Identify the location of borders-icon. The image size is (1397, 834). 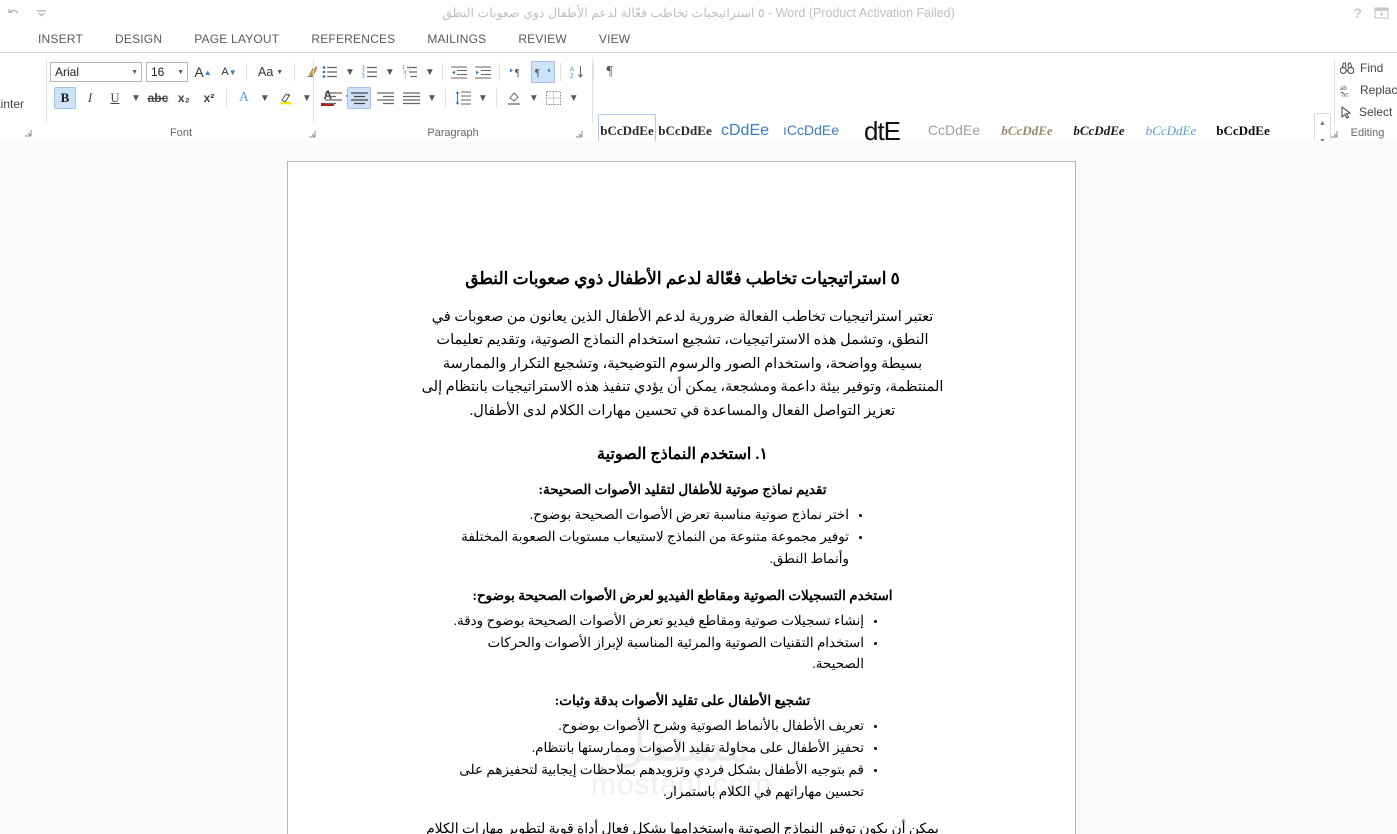
(554, 98).